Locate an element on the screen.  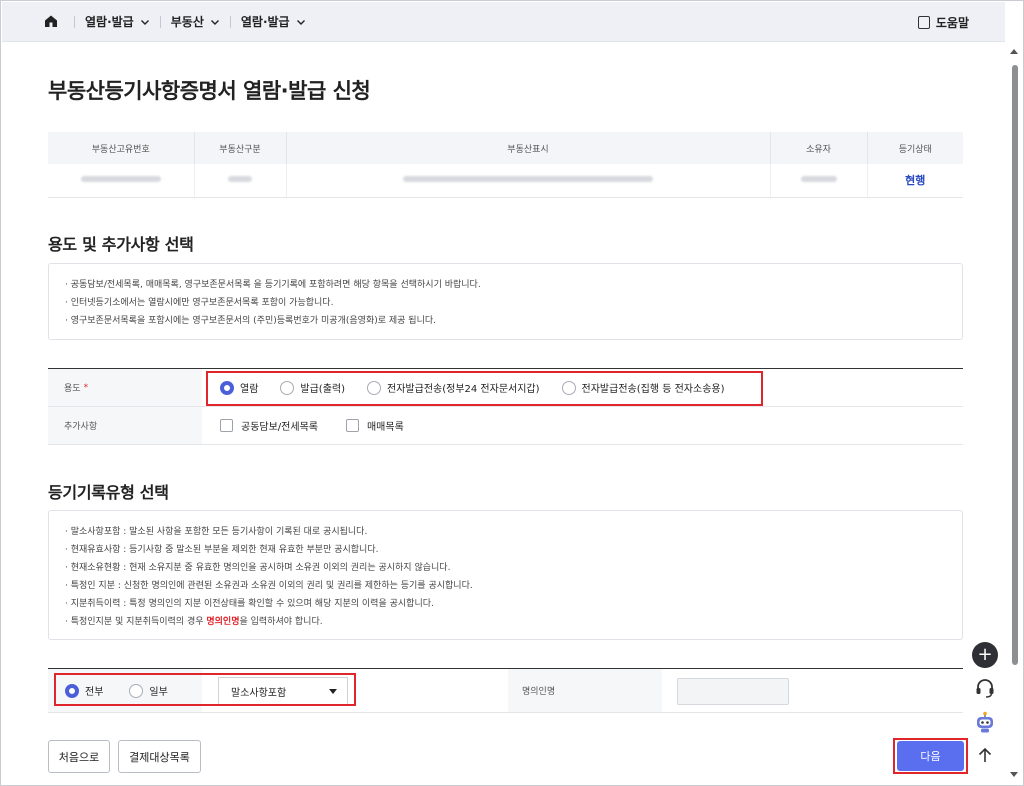
nav-item-view-issue: 열람·발급 is located at coordinates (117, 21).